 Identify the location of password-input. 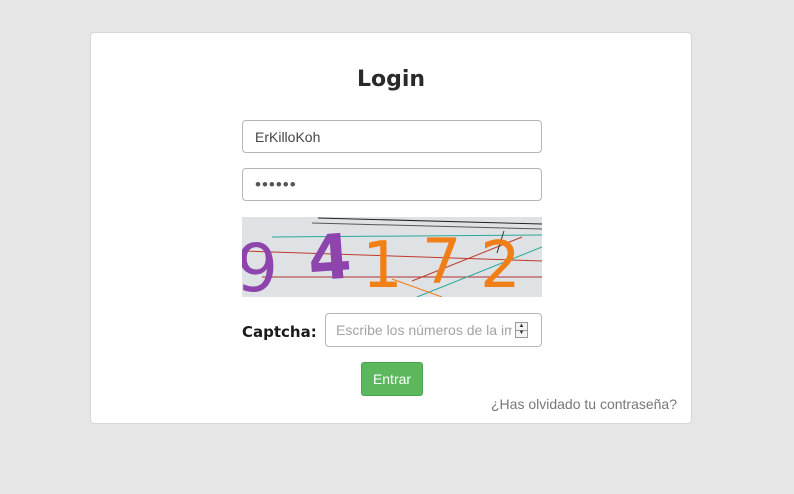
(392, 184).